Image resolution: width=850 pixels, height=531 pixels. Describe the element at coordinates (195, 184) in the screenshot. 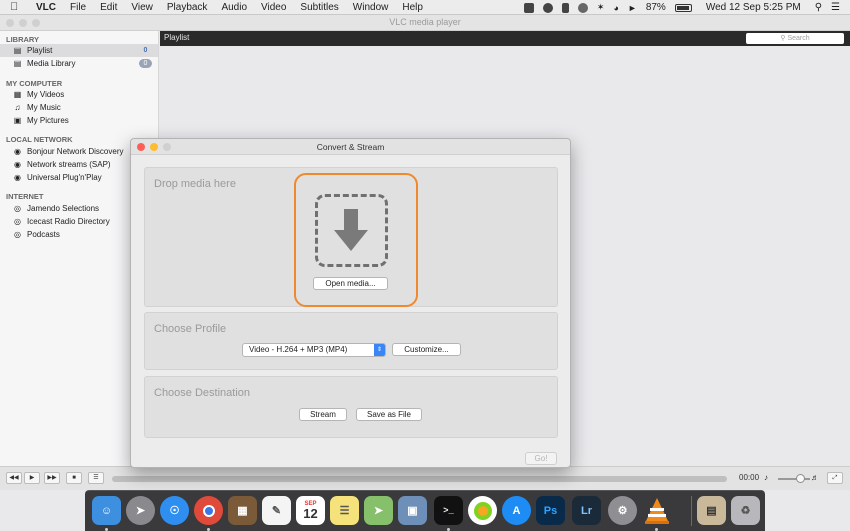

I see `drop-media-heading: Drop media here` at that location.